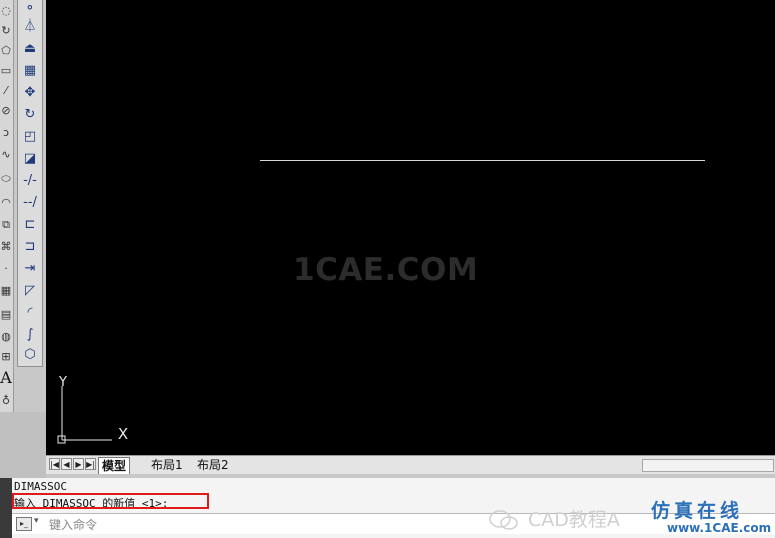 The height and width of the screenshot is (538, 775). Describe the element at coordinates (6, 268) in the screenshot. I see `point-icon: ·` at that location.